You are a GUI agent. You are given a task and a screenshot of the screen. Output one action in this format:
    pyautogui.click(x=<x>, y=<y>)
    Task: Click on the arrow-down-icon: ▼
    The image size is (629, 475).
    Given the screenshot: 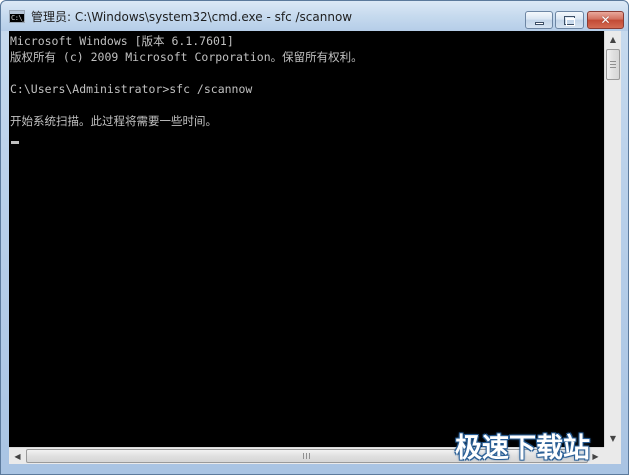 What is the action you would take?
    pyautogui.click(x=613, y=438)
    